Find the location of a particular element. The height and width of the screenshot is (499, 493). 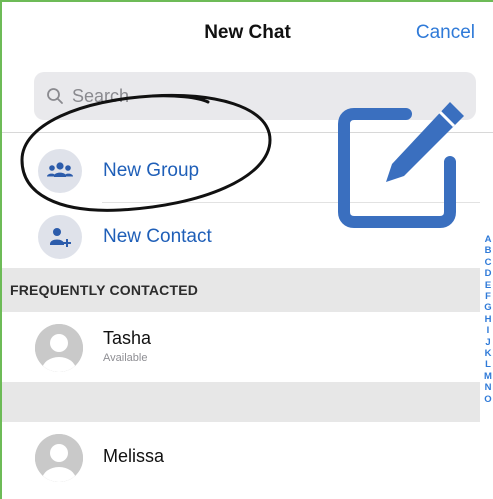

search-icon is located at coordinates (55, 96).